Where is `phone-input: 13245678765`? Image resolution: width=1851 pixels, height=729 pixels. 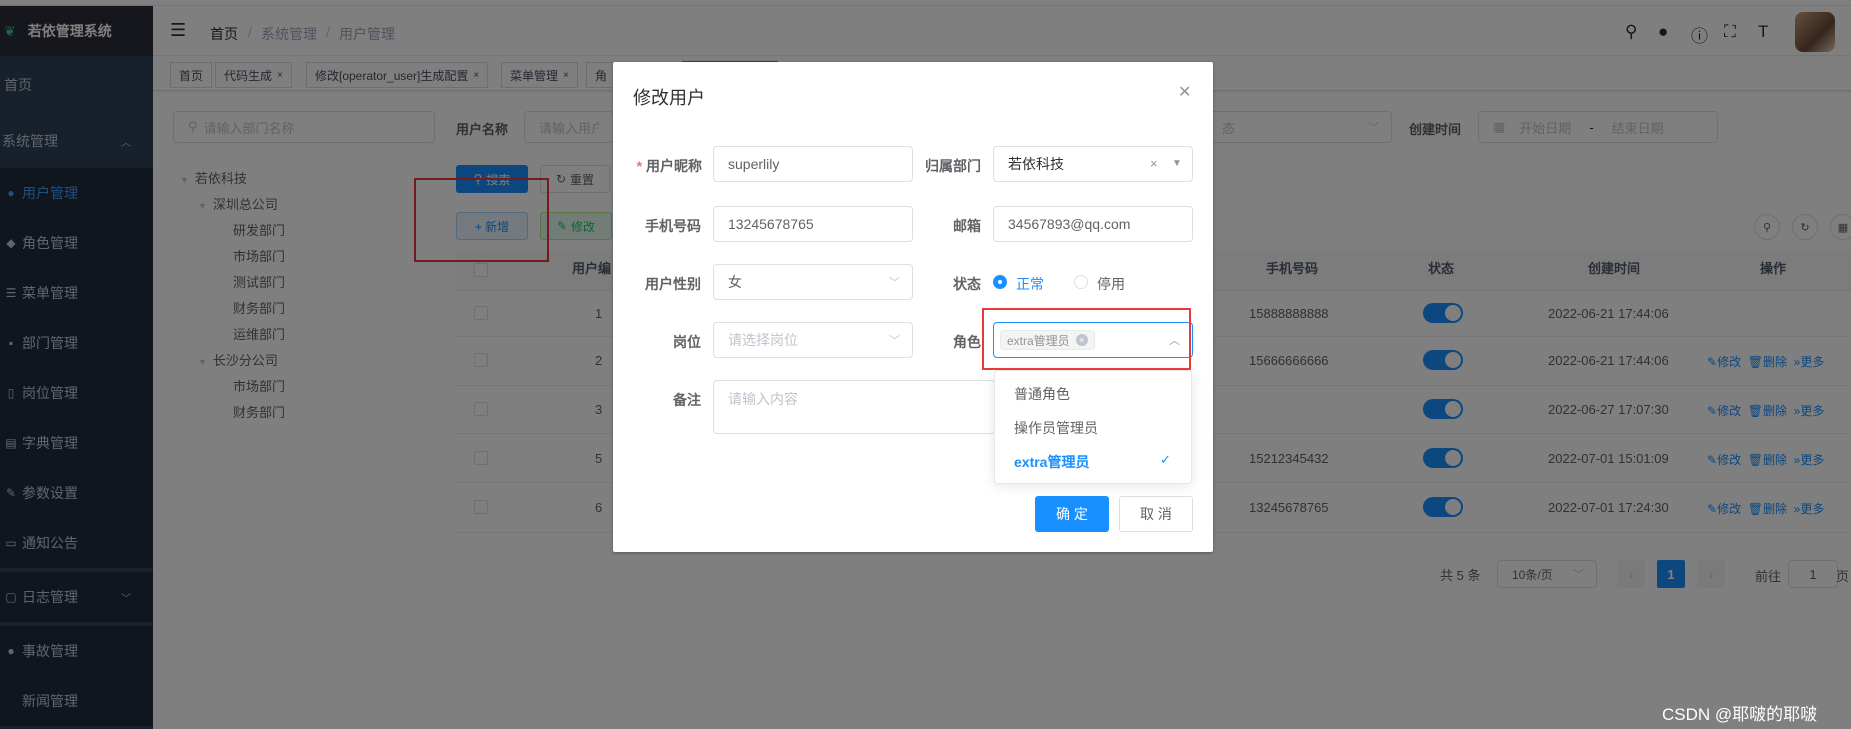 phone-input: 13245678765 is located at coordinates (813, 224).